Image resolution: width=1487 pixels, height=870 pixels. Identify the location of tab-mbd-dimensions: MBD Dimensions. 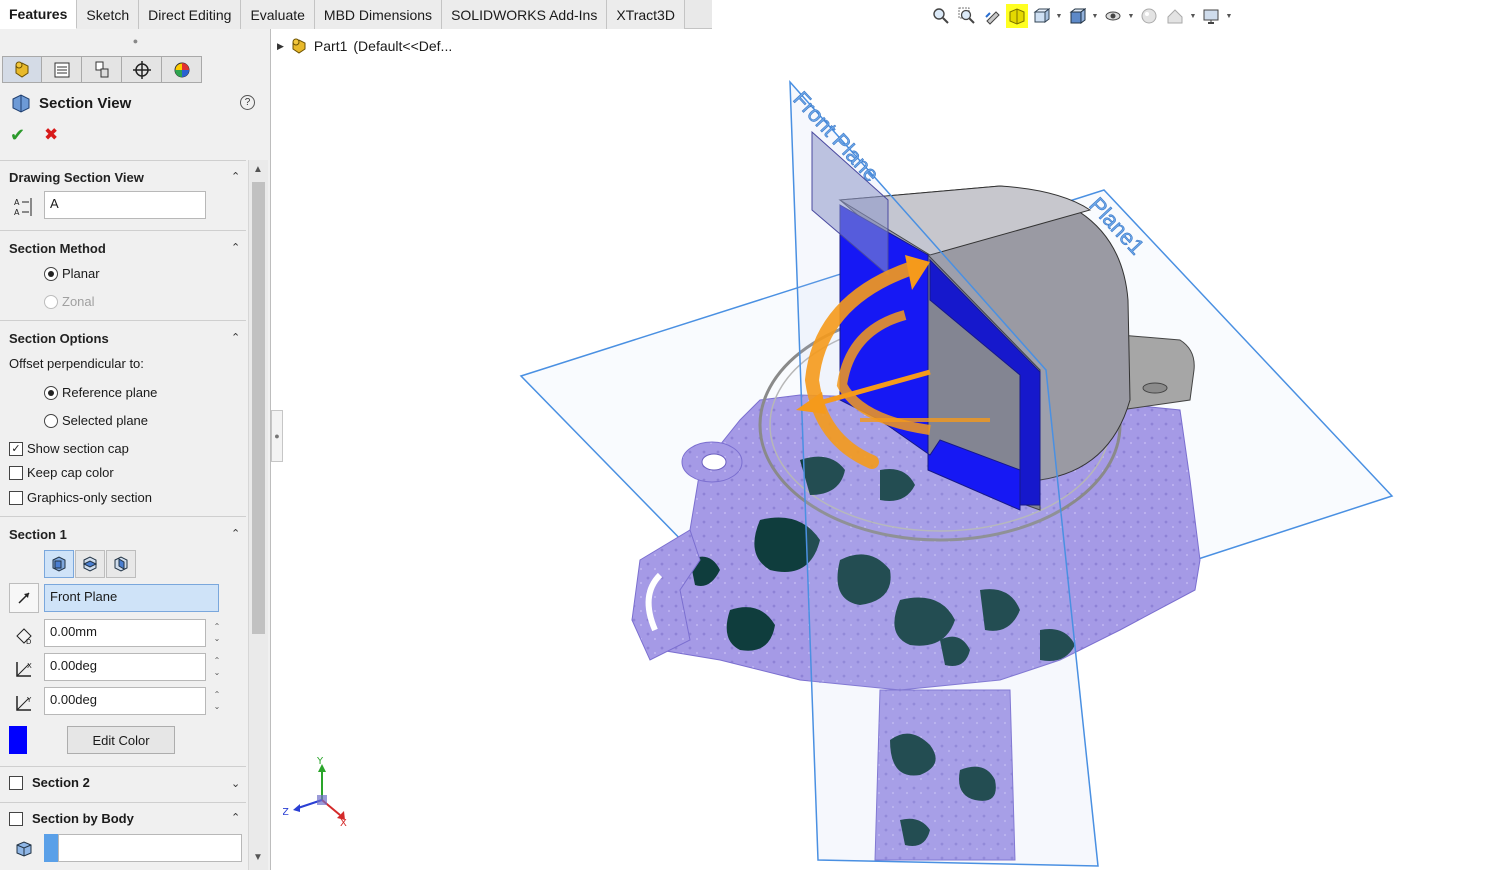
(378, 14).